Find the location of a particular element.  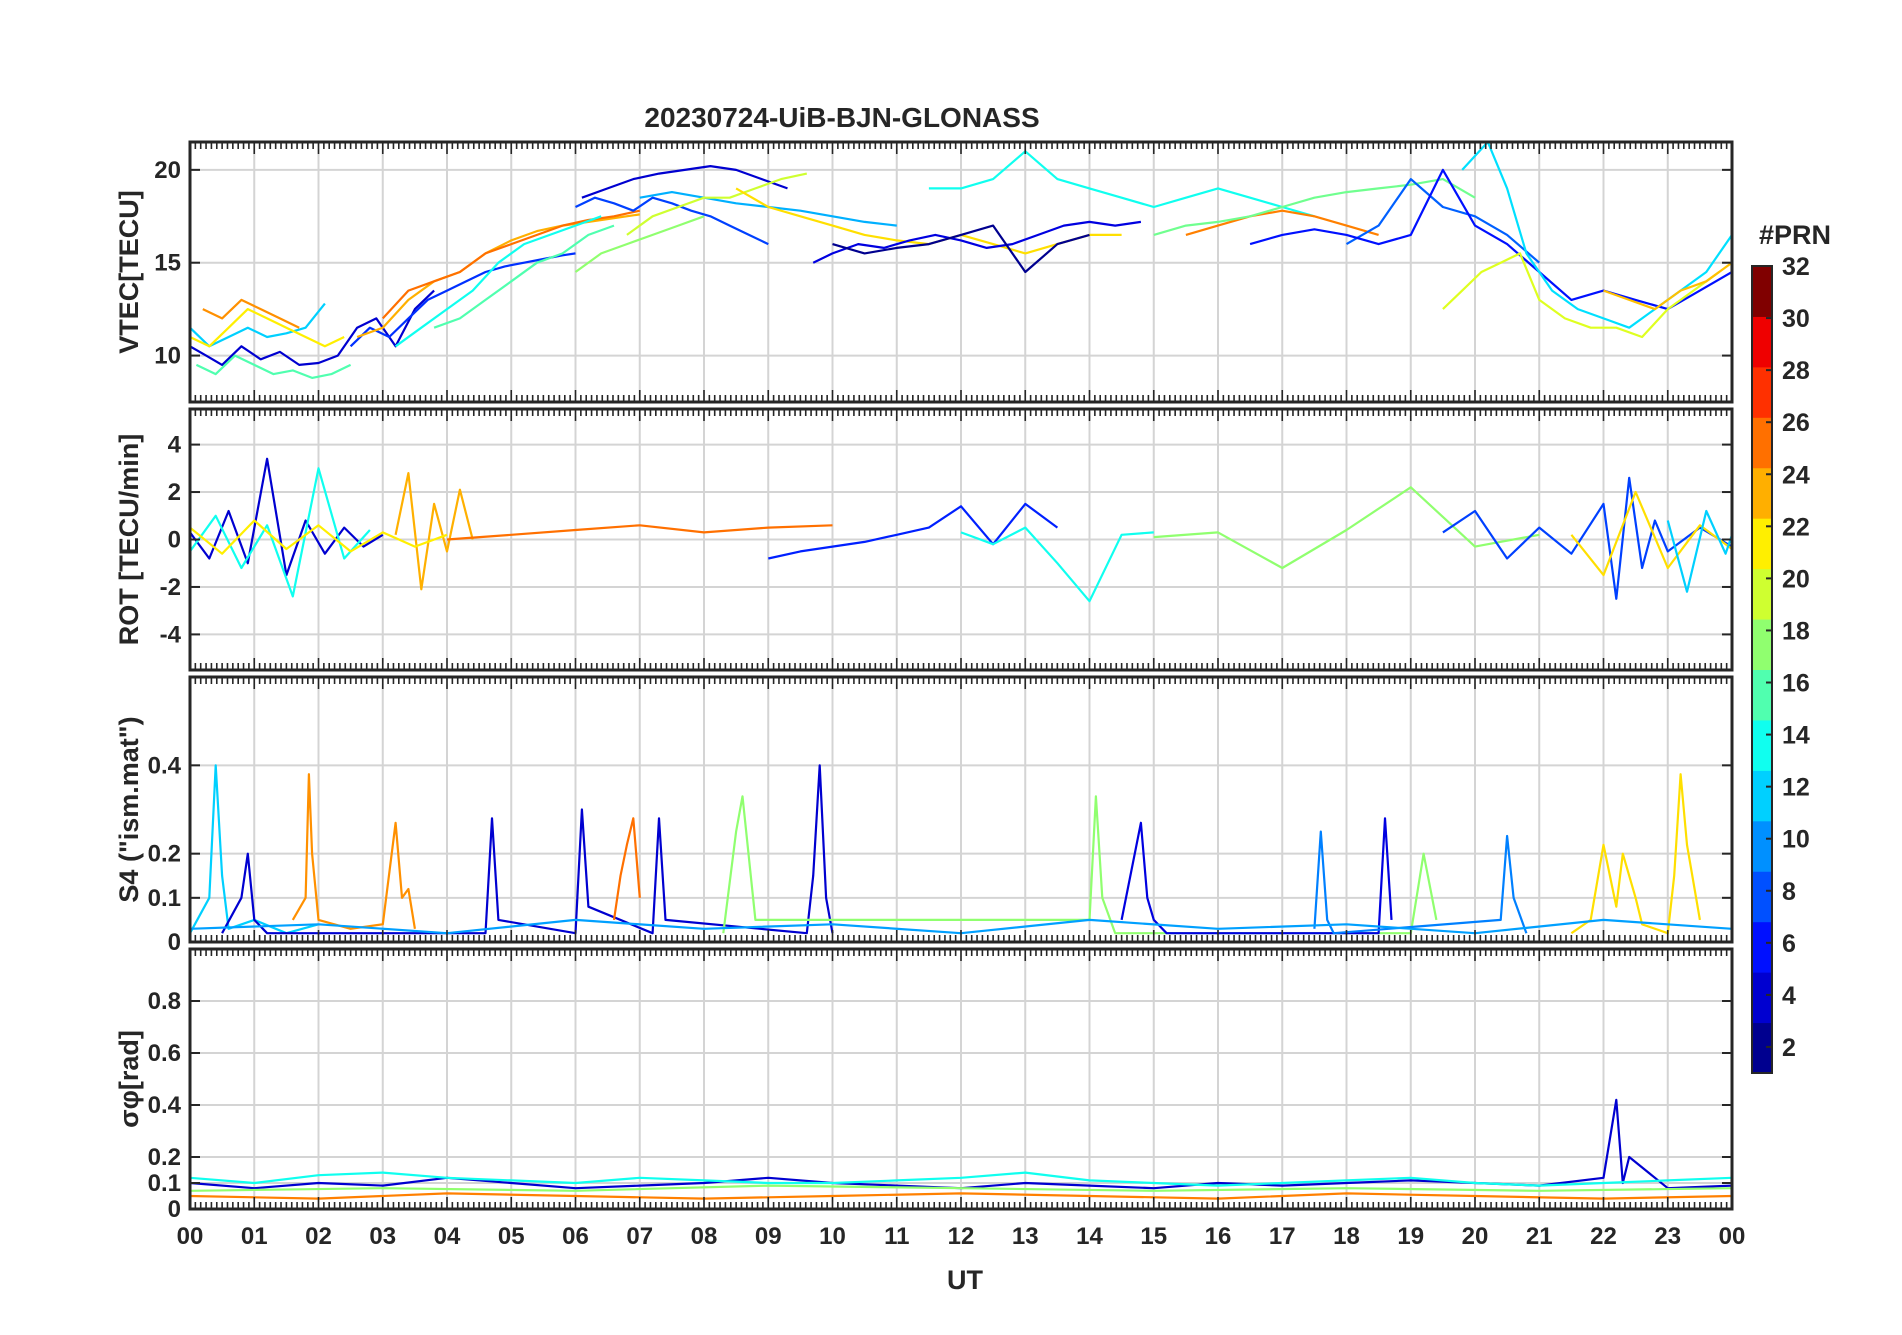

y-axis-label: ROT [TECU/min] is located at coordinates (129, 539).